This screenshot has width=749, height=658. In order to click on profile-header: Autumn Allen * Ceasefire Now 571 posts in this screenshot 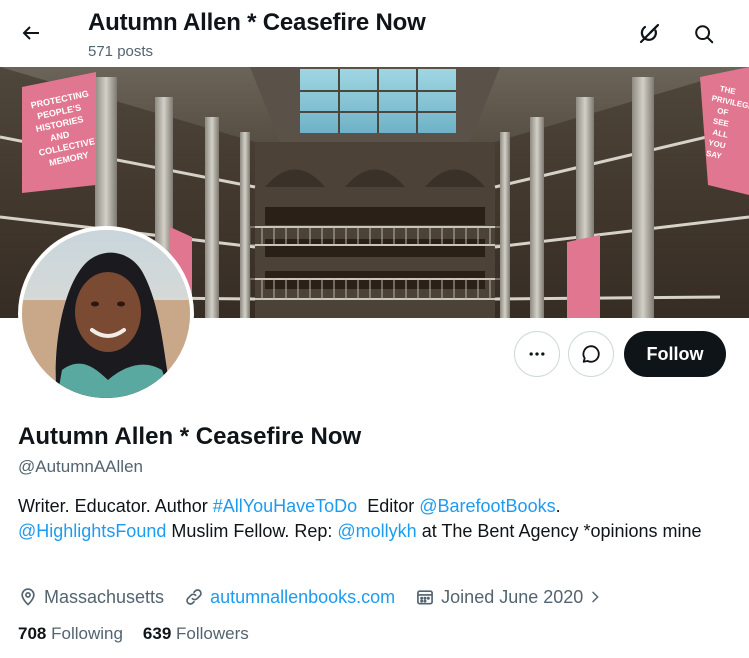, I will do `click(374, 33)`.